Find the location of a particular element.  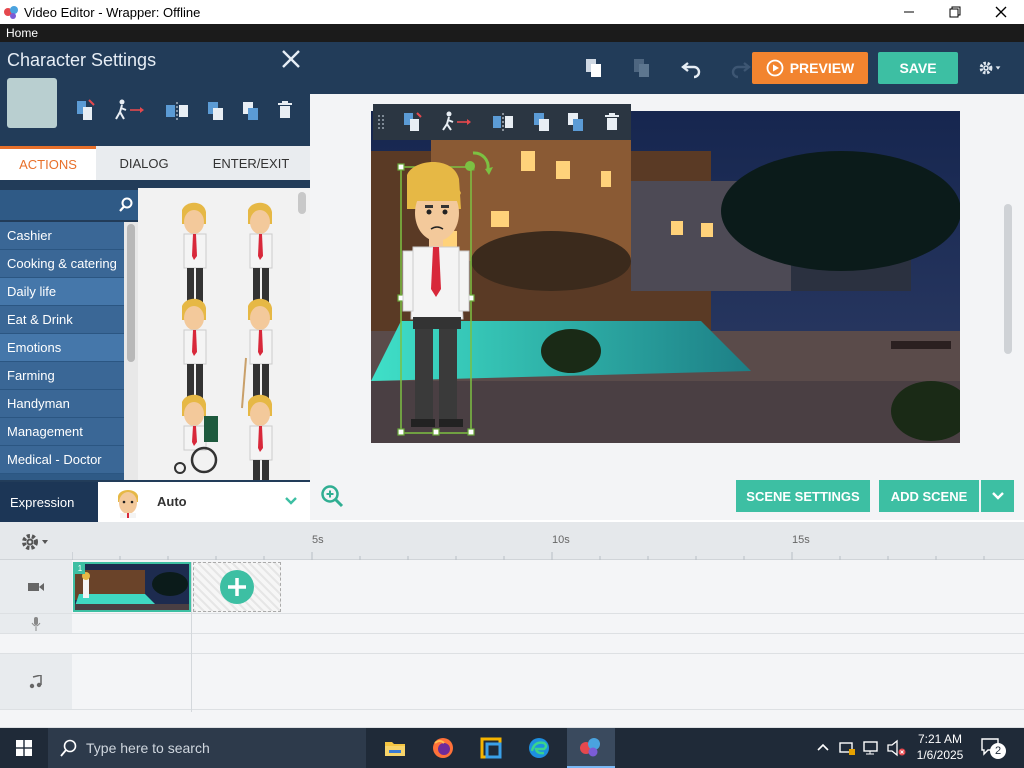

tab-dialog: DIALOG is located at coordinates (144, 163).